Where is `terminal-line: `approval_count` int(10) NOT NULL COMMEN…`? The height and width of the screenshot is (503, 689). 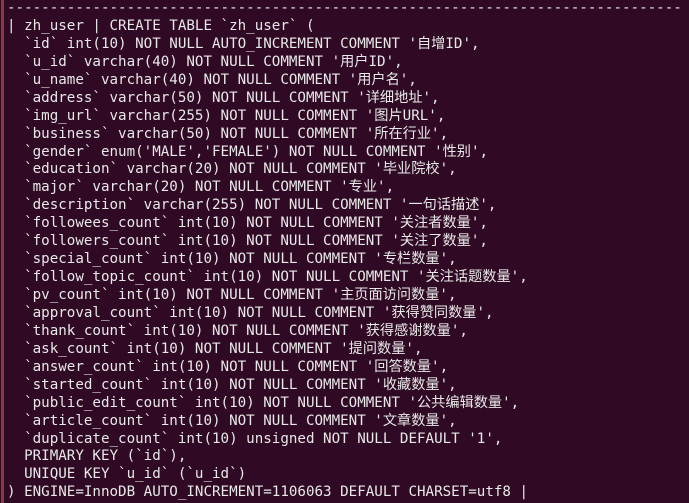
terminal-line: `approval_count` int(10) NOT NULL COMMEN… is located at coordinates (250, 312).